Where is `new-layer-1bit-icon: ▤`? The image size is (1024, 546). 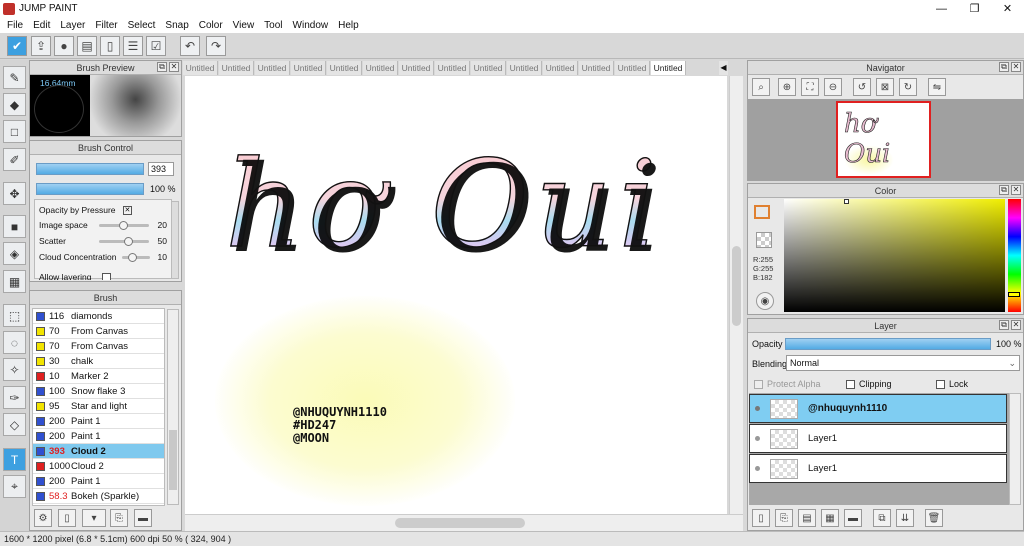
new-layer-1bit-icon: ▤ is located at coordinates (807, 518).